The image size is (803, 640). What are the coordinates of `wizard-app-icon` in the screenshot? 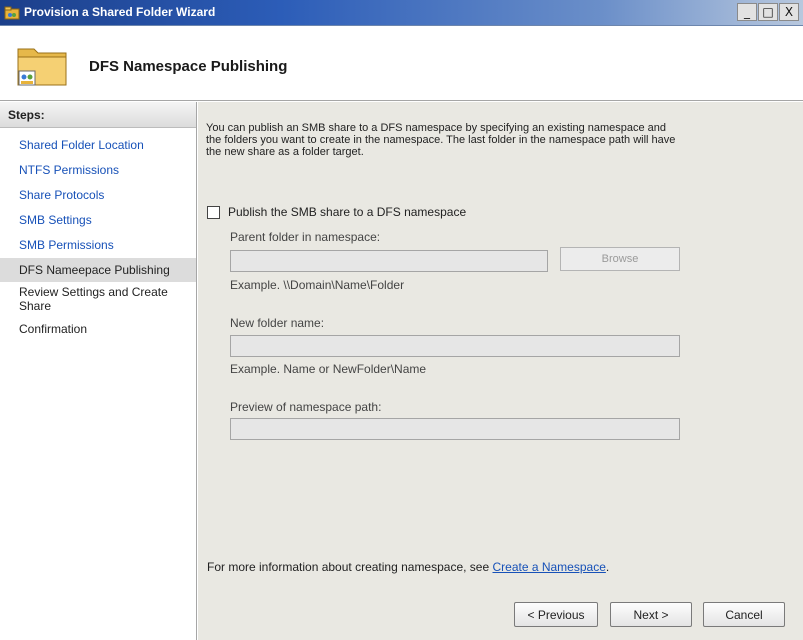 It's located at (12, 13).